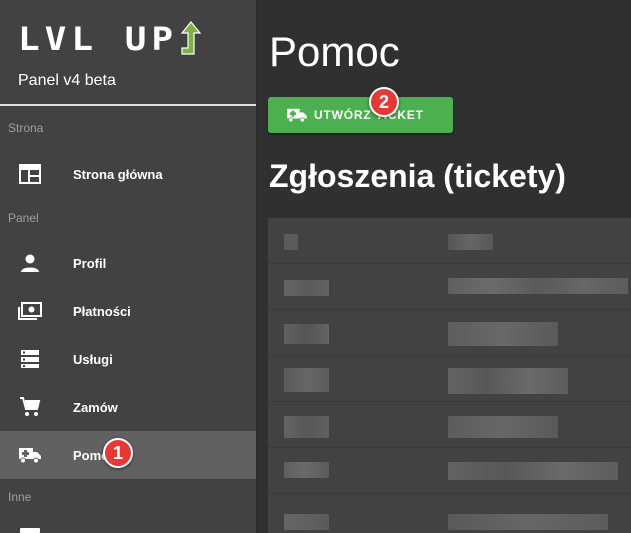 This screenshot has height=533, width=631. What do you see at coordinates (98, 40) in the screenshot?
I see `logo-text: LVL UP` at bounding box center [98, 40].